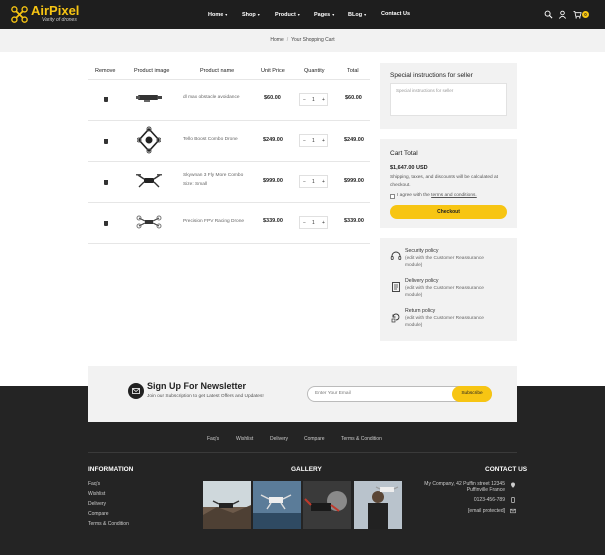  I want to click on nav-contact: Contact Us, so click(395, 14).